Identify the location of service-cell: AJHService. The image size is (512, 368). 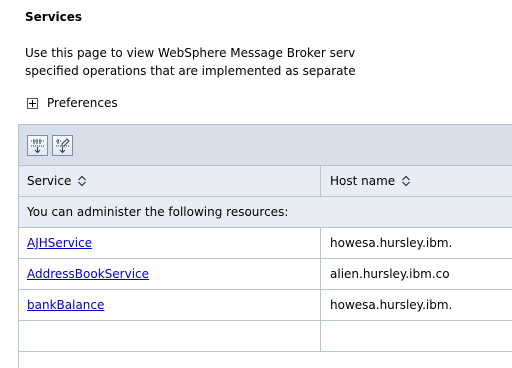
(170, 243).